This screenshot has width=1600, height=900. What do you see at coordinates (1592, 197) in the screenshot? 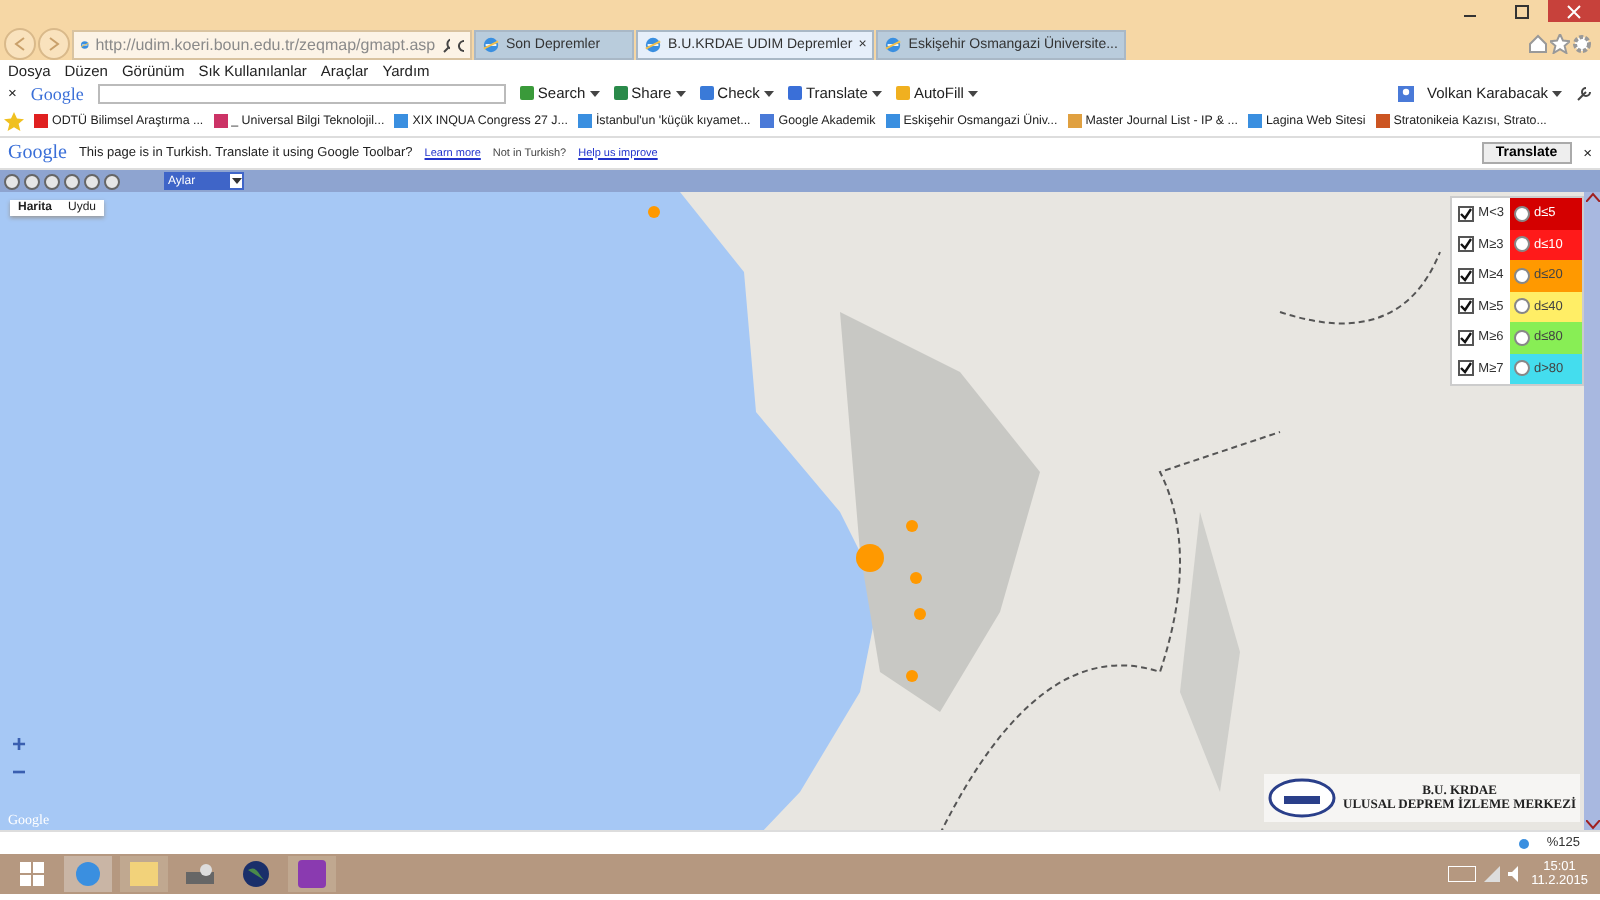
I see `caret-up-icon` at bounding box center [1592, 197].